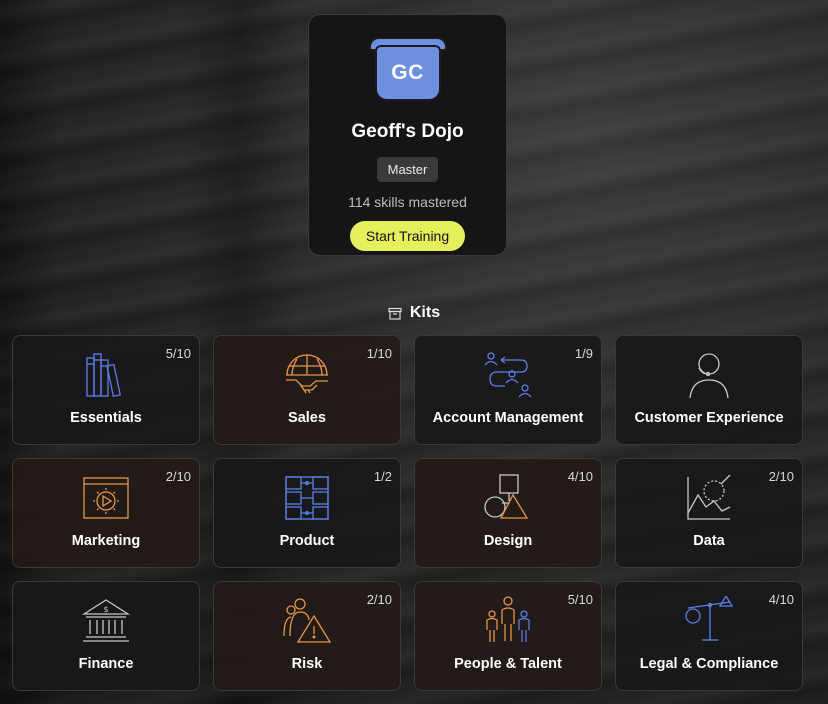 The width and height of the screenshot is (828, 704). What do you see at coordinates (307, 418) in the screenshot?
I see `kit-label: Sales` at bounding box center [307, 418].